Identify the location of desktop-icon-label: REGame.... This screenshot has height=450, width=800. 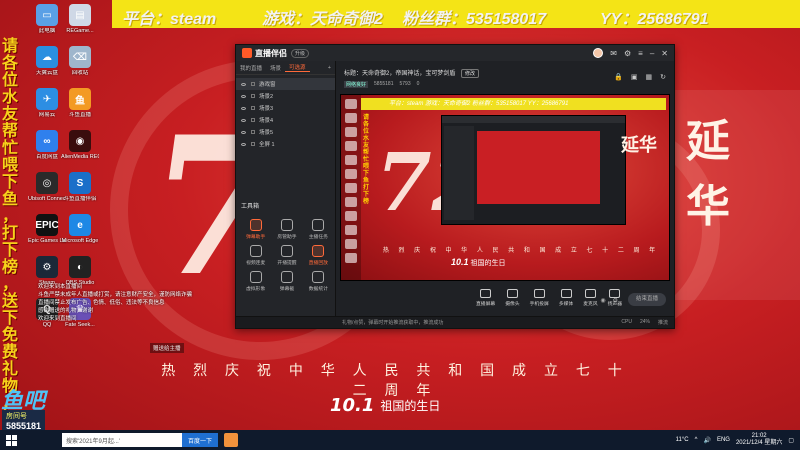
(80, 31).